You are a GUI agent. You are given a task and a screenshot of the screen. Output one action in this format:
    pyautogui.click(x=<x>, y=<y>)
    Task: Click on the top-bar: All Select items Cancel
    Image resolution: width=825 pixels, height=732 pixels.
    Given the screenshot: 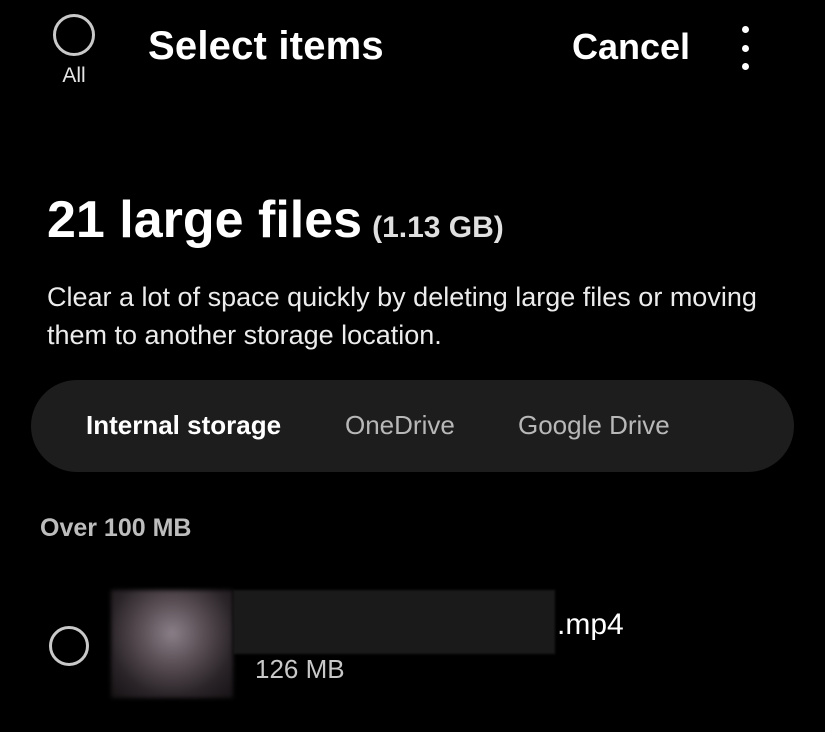 What is the action you would take?
    pyautogui.click(x=412, y=50)
    